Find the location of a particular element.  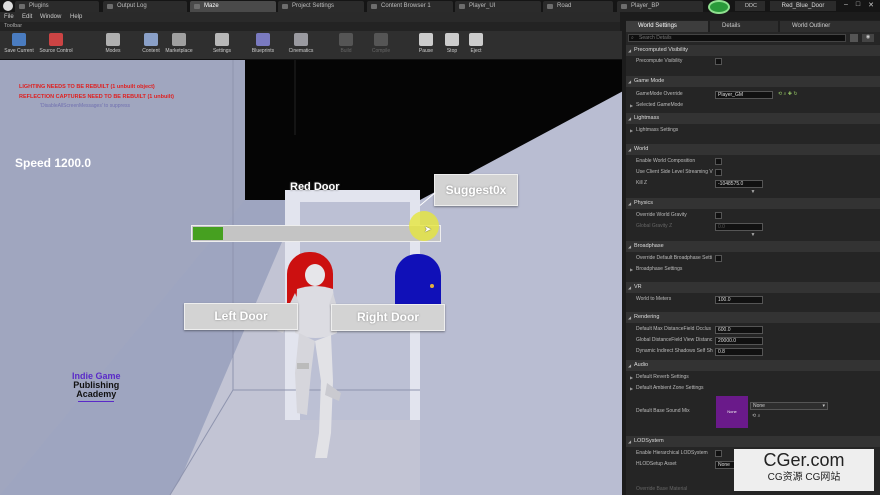

toolbar-title: Toolbar is located at coordinates (13, 26).